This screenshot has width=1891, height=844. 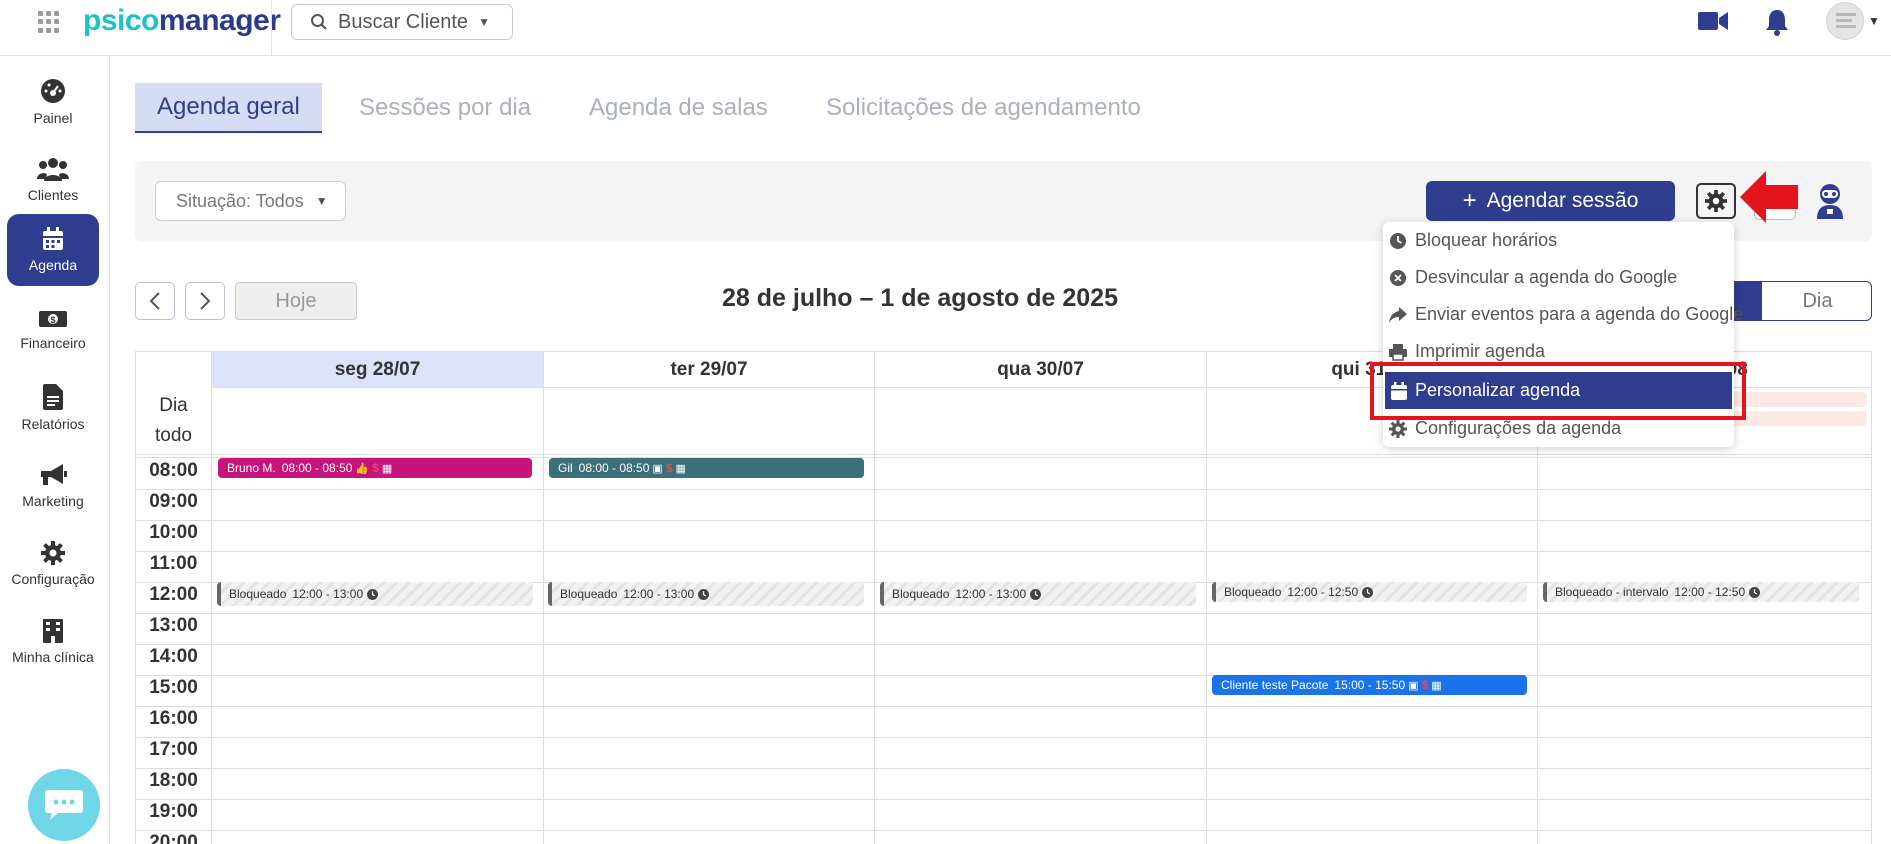 I want to click on sidebar-item-clientes: Clientes, so click(x=53, y=180).